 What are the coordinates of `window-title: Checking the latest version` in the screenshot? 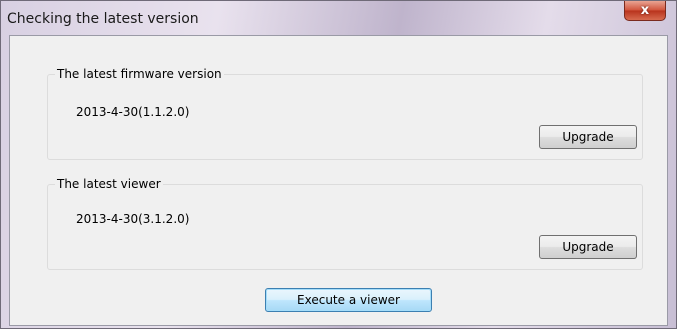 It's located at (103, 19).